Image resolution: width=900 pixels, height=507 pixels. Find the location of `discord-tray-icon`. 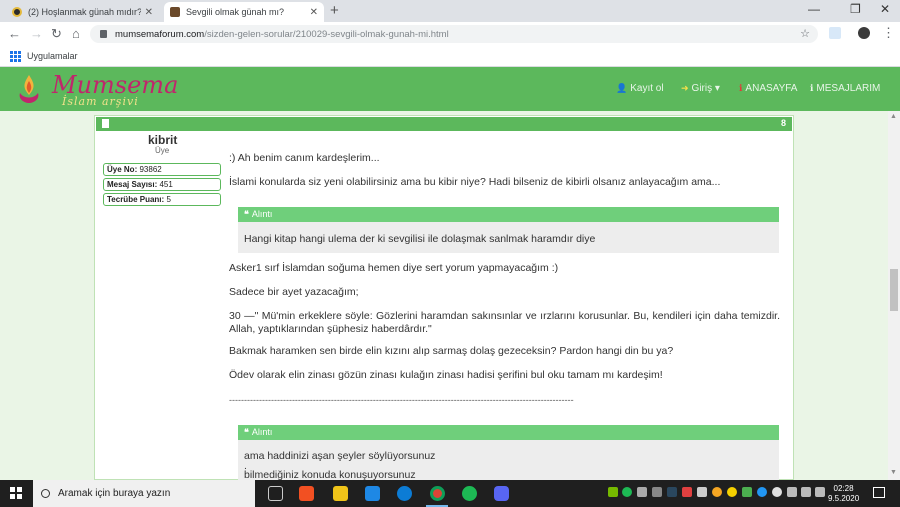

discord-tray-icon is located at coordinates (657, 492).